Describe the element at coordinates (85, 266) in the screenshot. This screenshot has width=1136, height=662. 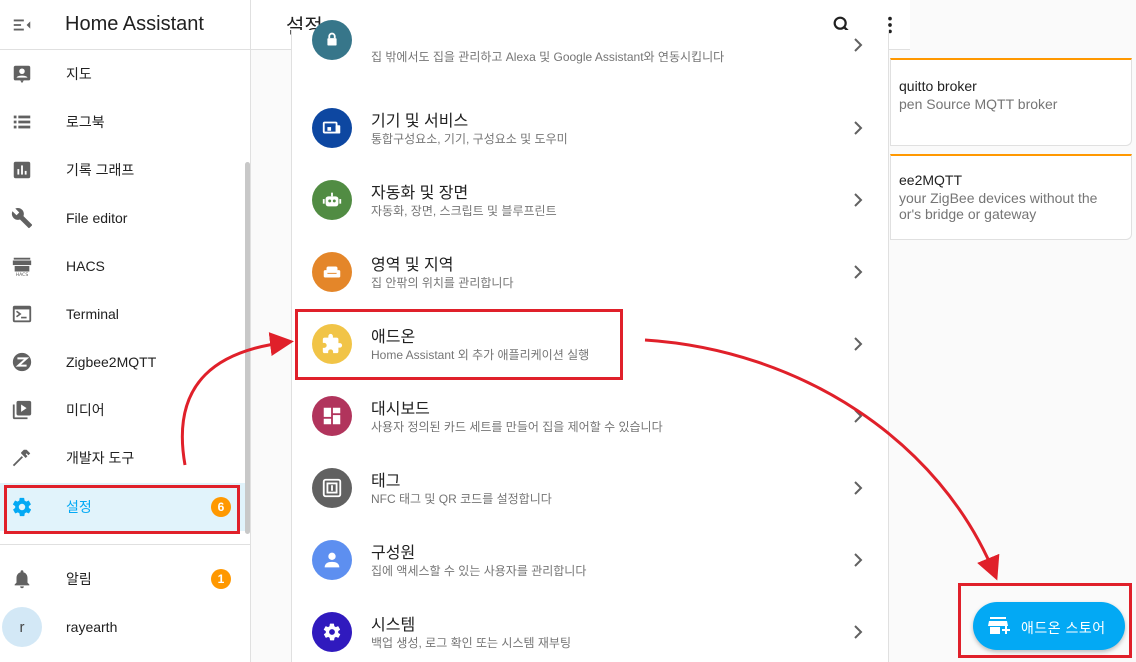
I see `sidebar-item-label: HACS` at that location.